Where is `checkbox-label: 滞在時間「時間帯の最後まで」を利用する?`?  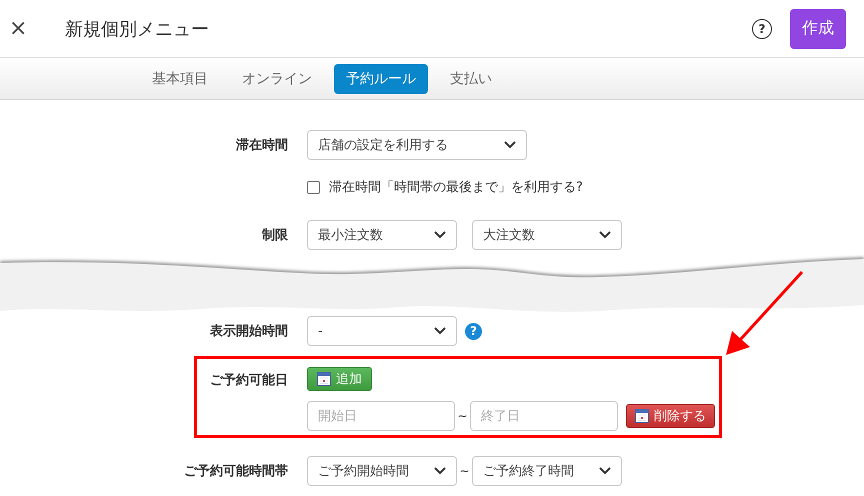 checkbox-label: 滞在時間「時間帯の最後まで」を利用する? is located at coordinates (456, 187).